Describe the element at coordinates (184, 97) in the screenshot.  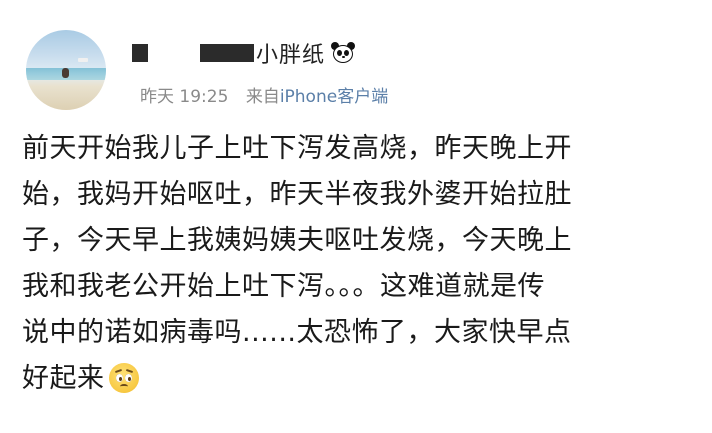
I see `post-timestamp: 昨天 19:25` at that location.